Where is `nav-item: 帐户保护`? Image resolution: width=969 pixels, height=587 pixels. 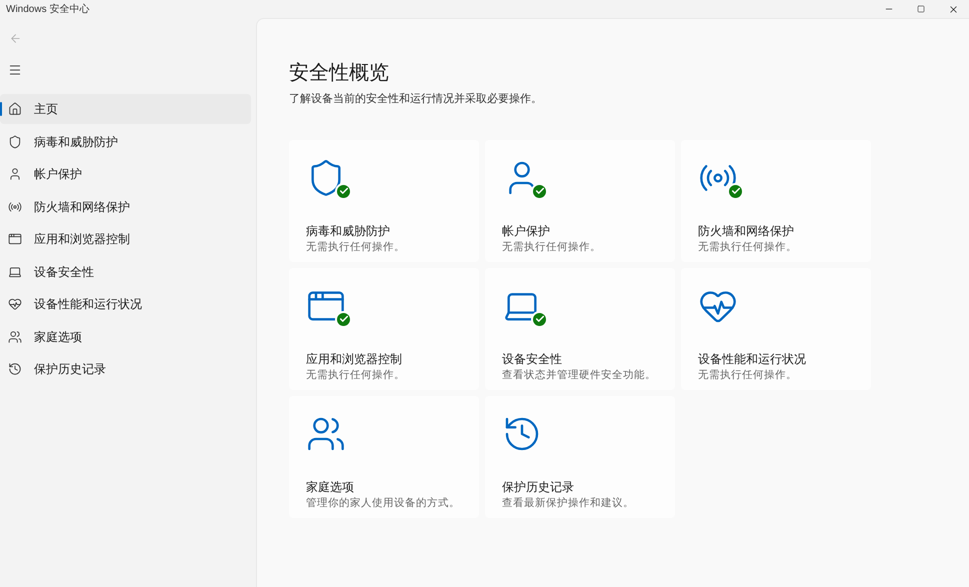 nav-item: 帐户保护 is located at coordinates (125, 174).